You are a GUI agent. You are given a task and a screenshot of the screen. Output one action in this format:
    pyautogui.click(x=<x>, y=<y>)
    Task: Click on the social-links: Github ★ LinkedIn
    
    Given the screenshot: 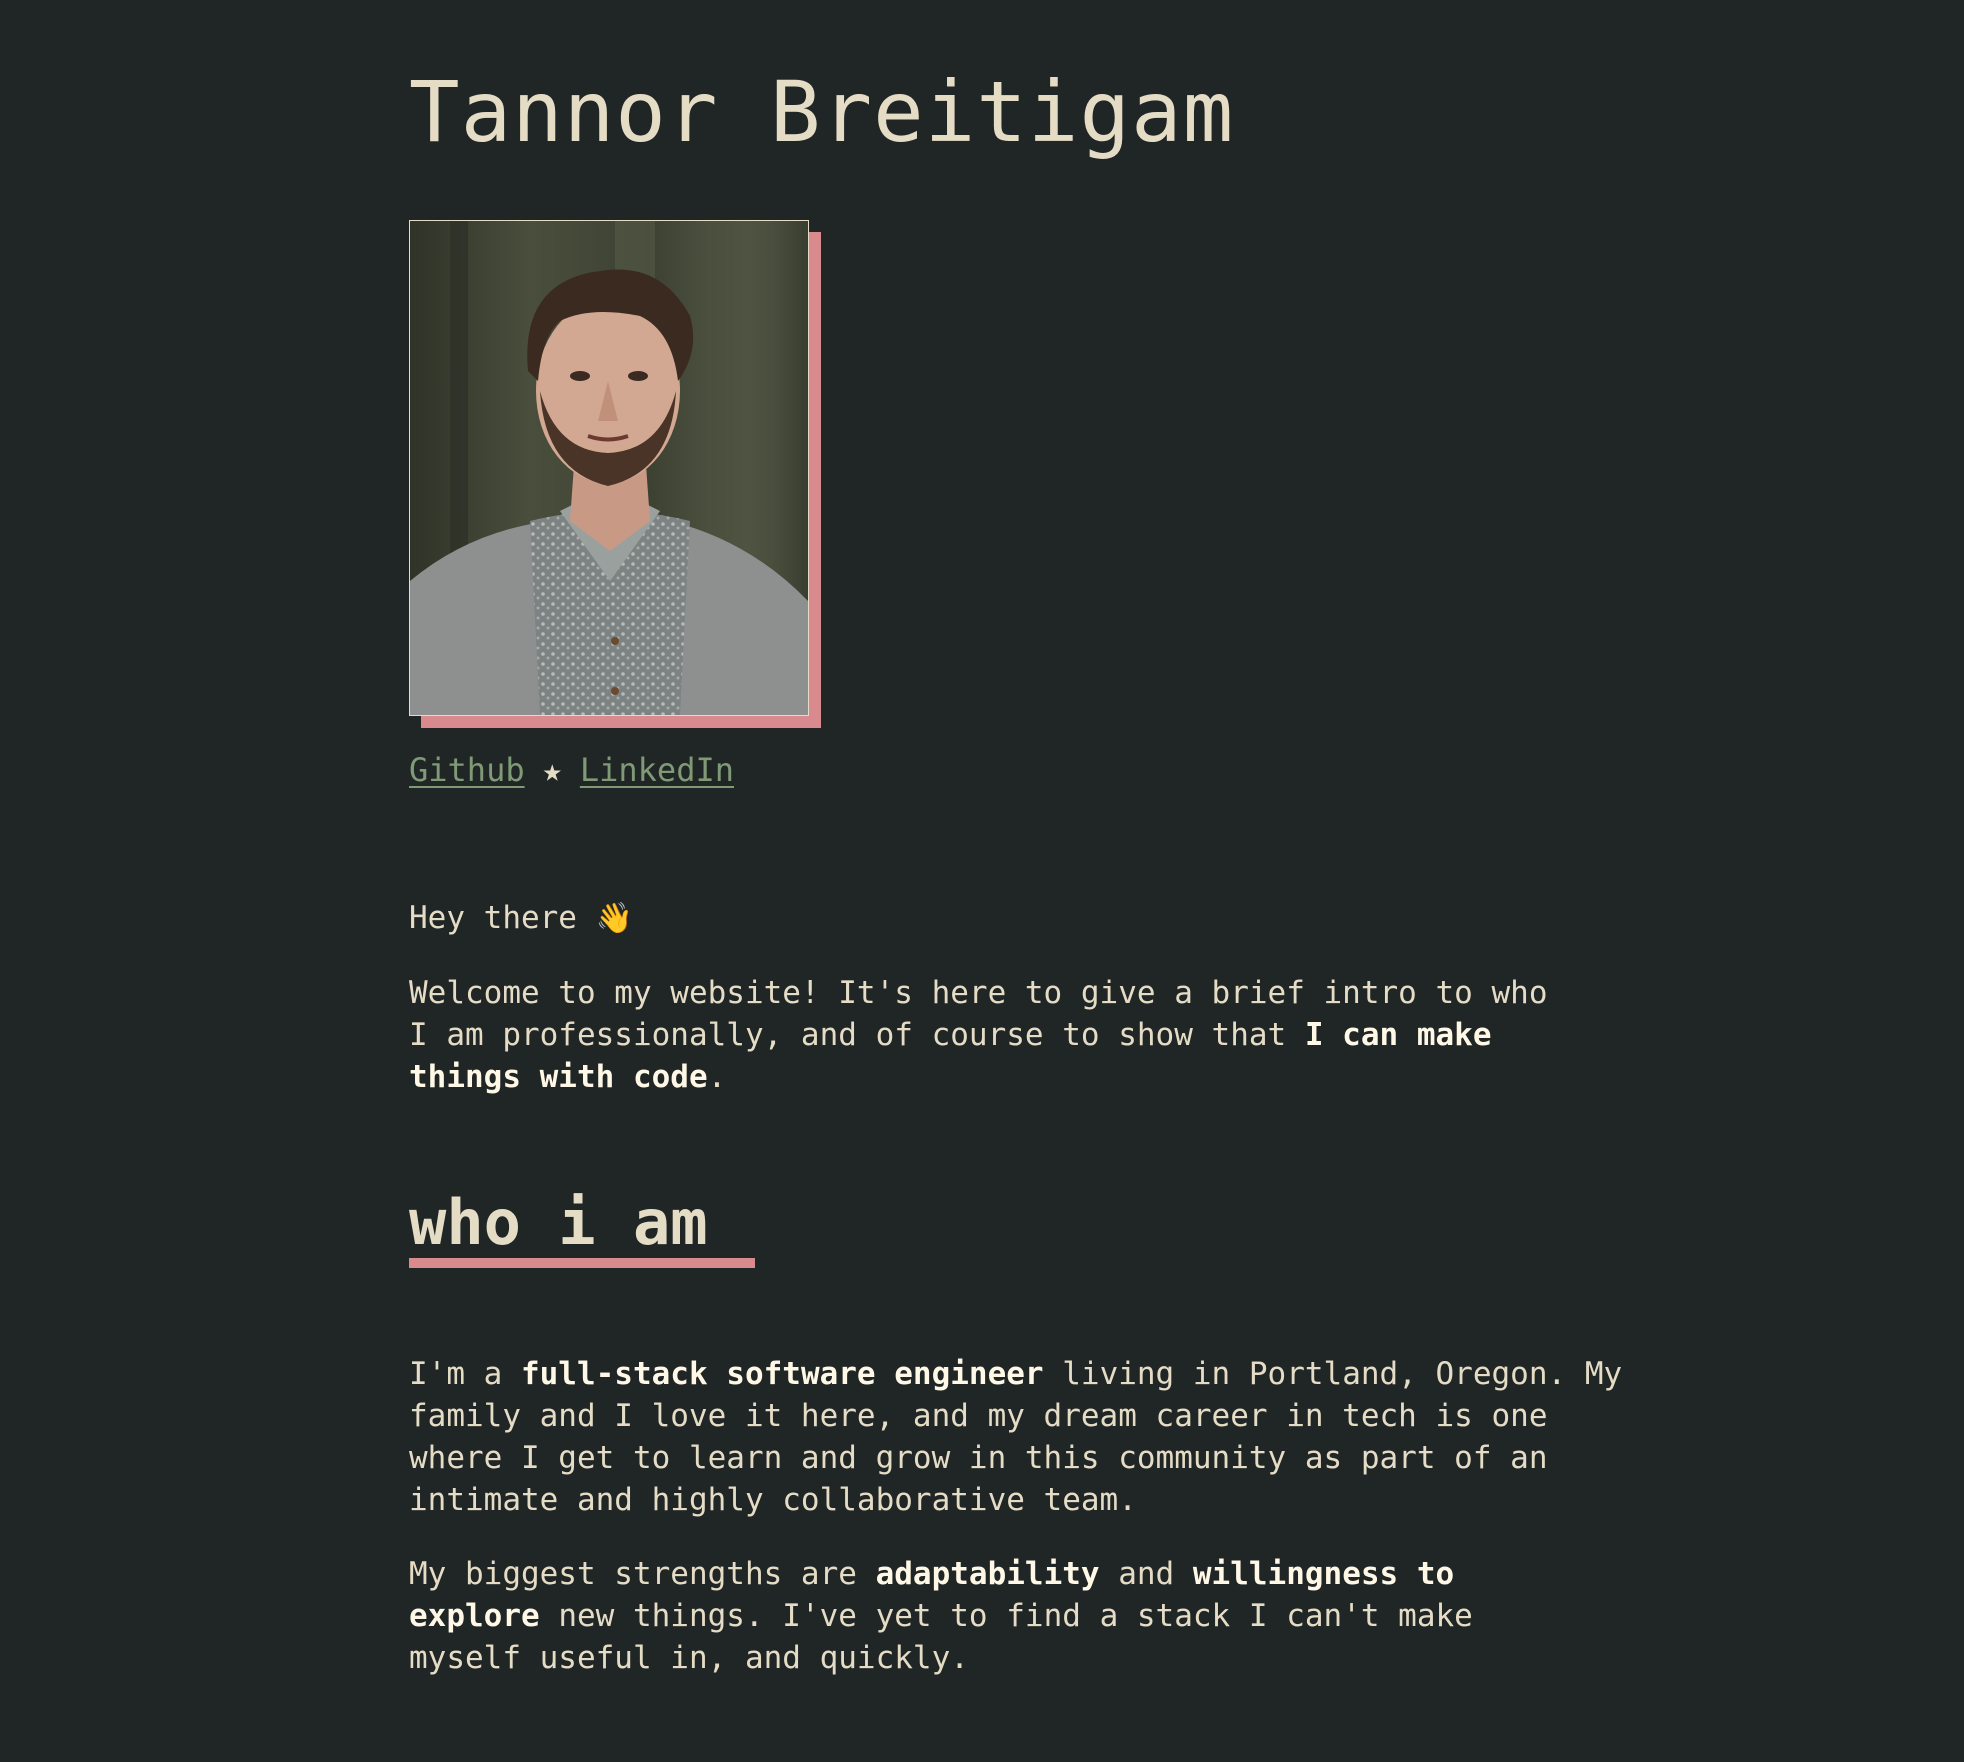 What is the action you would take?
    pyautogui.click(x=571, y=770)
    